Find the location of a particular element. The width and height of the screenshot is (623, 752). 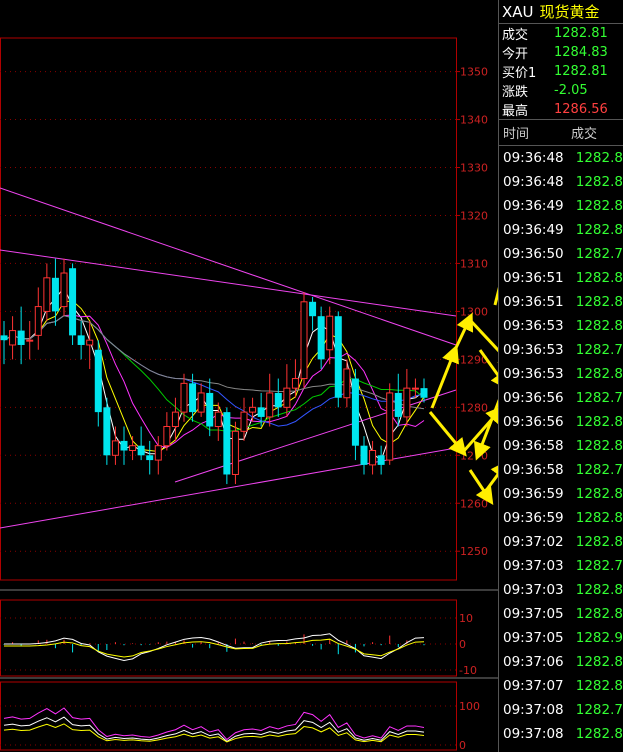

tick-row: 09:36:56 1282.8 is located at coordinates (561, 422).